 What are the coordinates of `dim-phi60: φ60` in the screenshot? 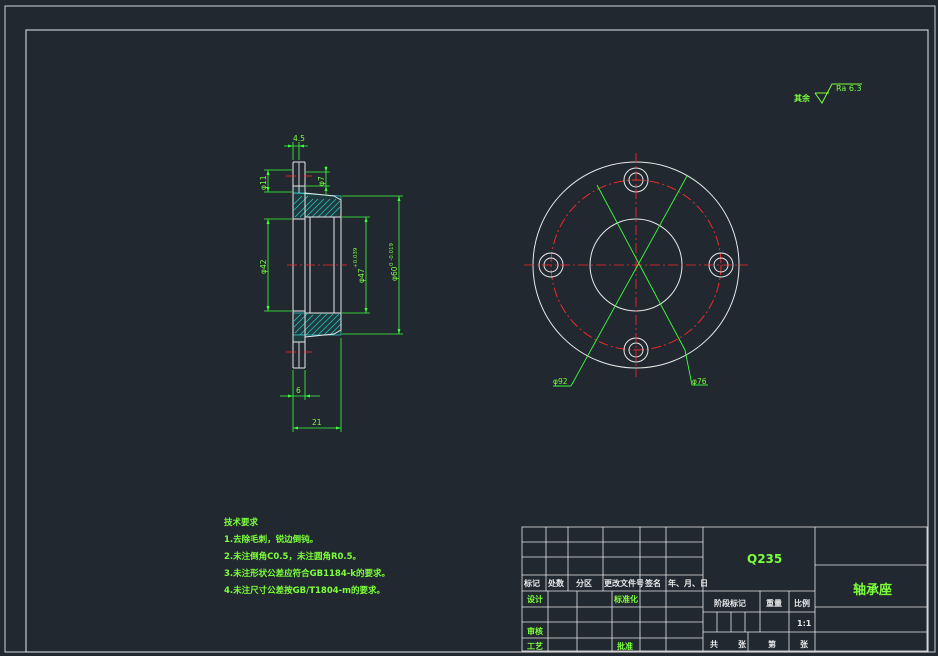 It's located at (394, 273).